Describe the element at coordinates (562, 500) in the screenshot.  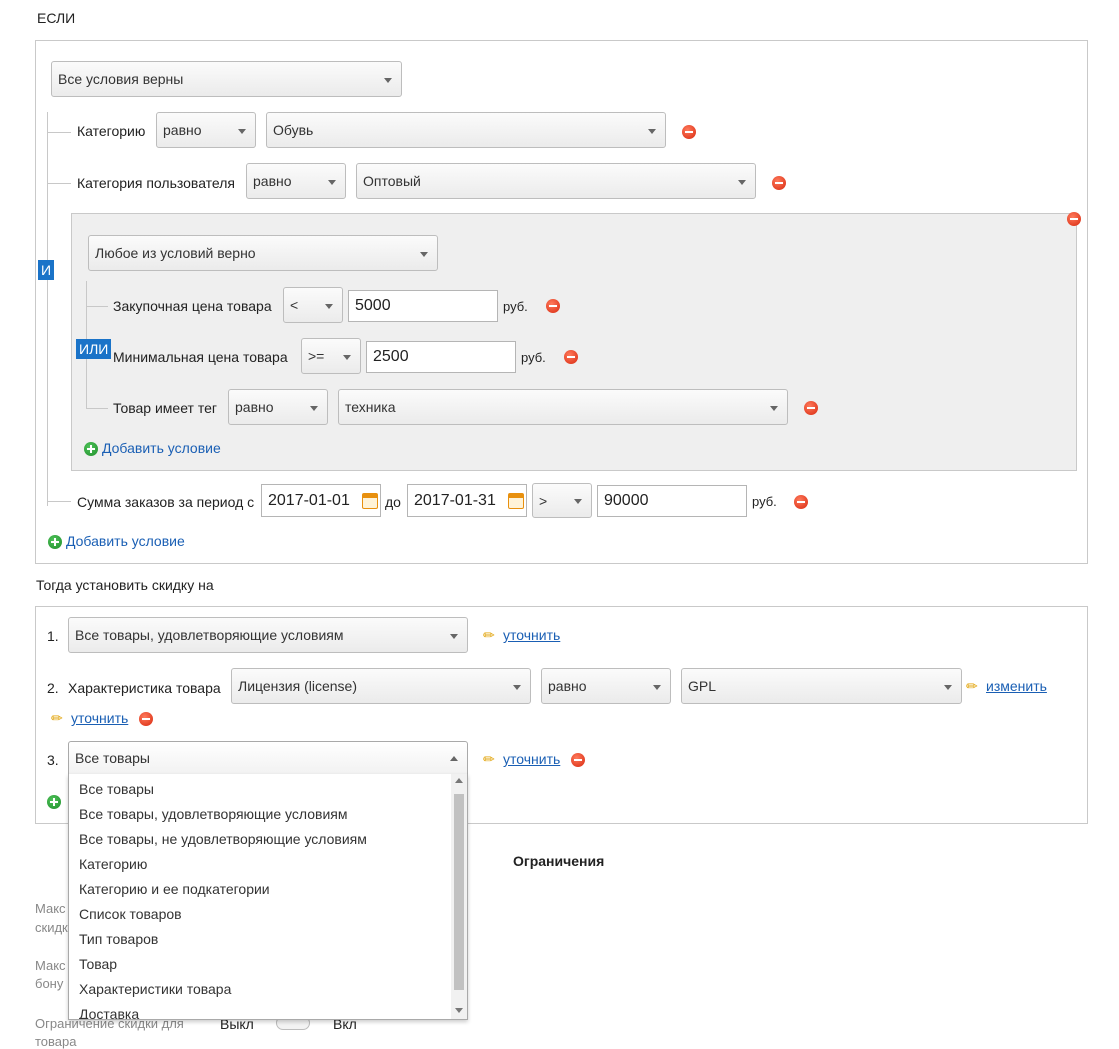
I see `sum-operator-select: >` at that location.